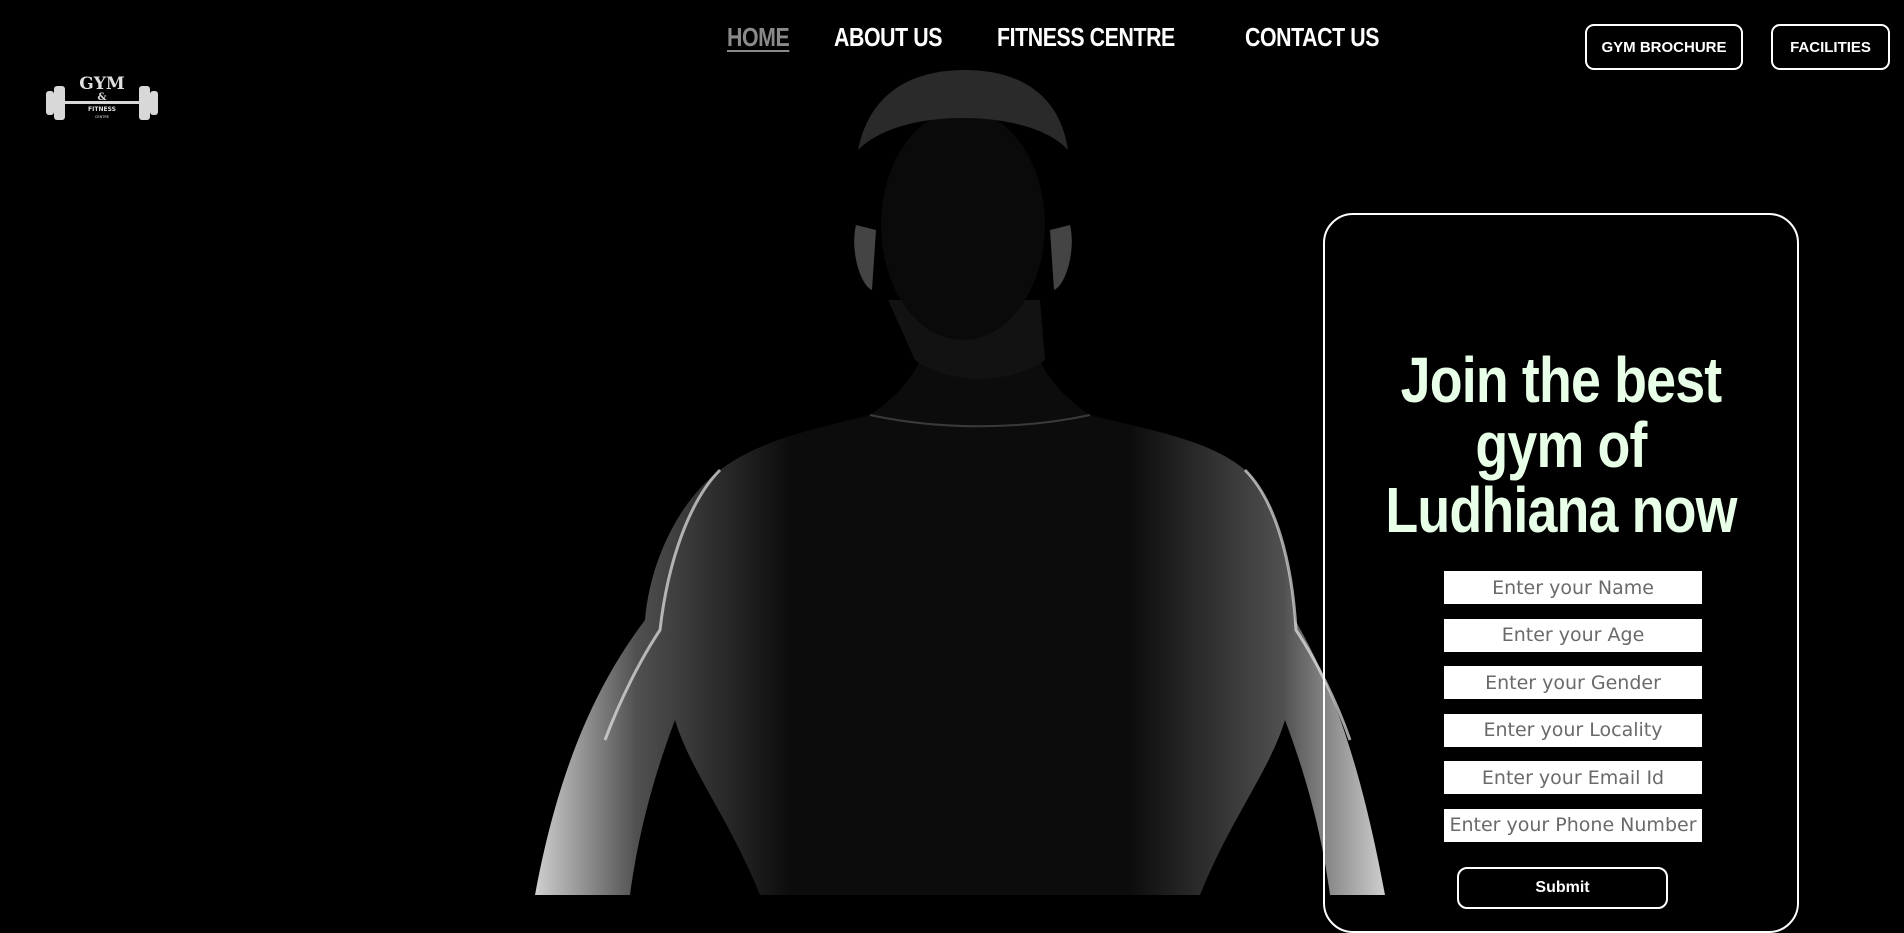 The height and width of the screenshot is (933, 1904). I want to click on join-form-fields, so click(1573, 713).